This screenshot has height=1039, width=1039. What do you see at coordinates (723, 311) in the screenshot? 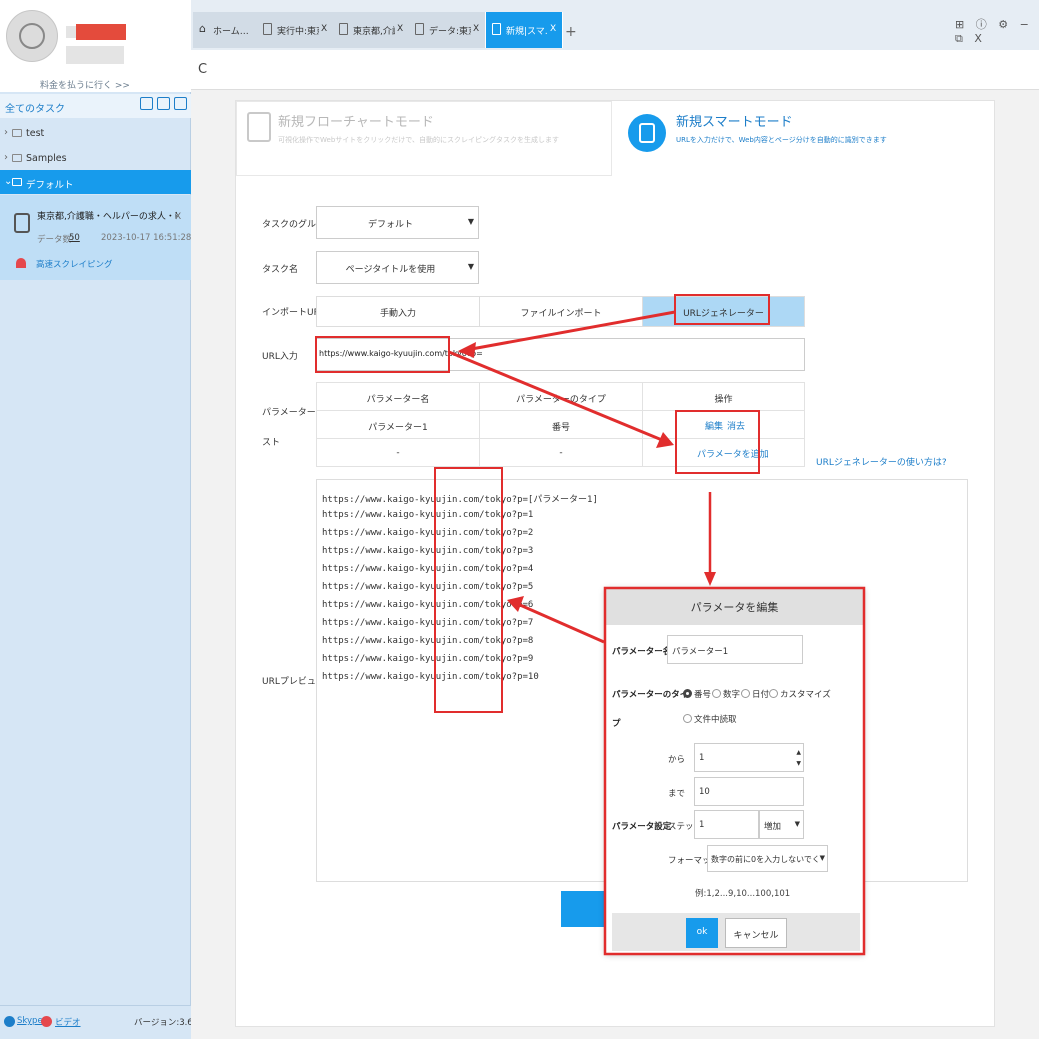
I see `tab-url-generator: URLジェネレーター` at bounding box center [723, 311].